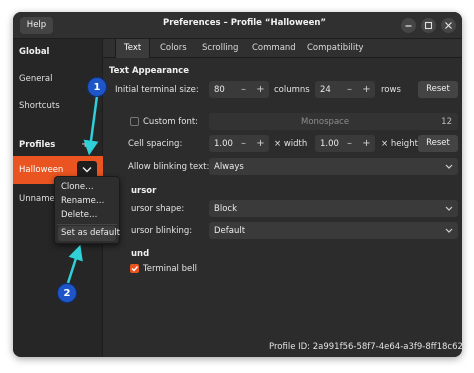  Describe the element at coordinates (67, 293) in the screenshot. I see `annotation-badge-2: 2` at that location.